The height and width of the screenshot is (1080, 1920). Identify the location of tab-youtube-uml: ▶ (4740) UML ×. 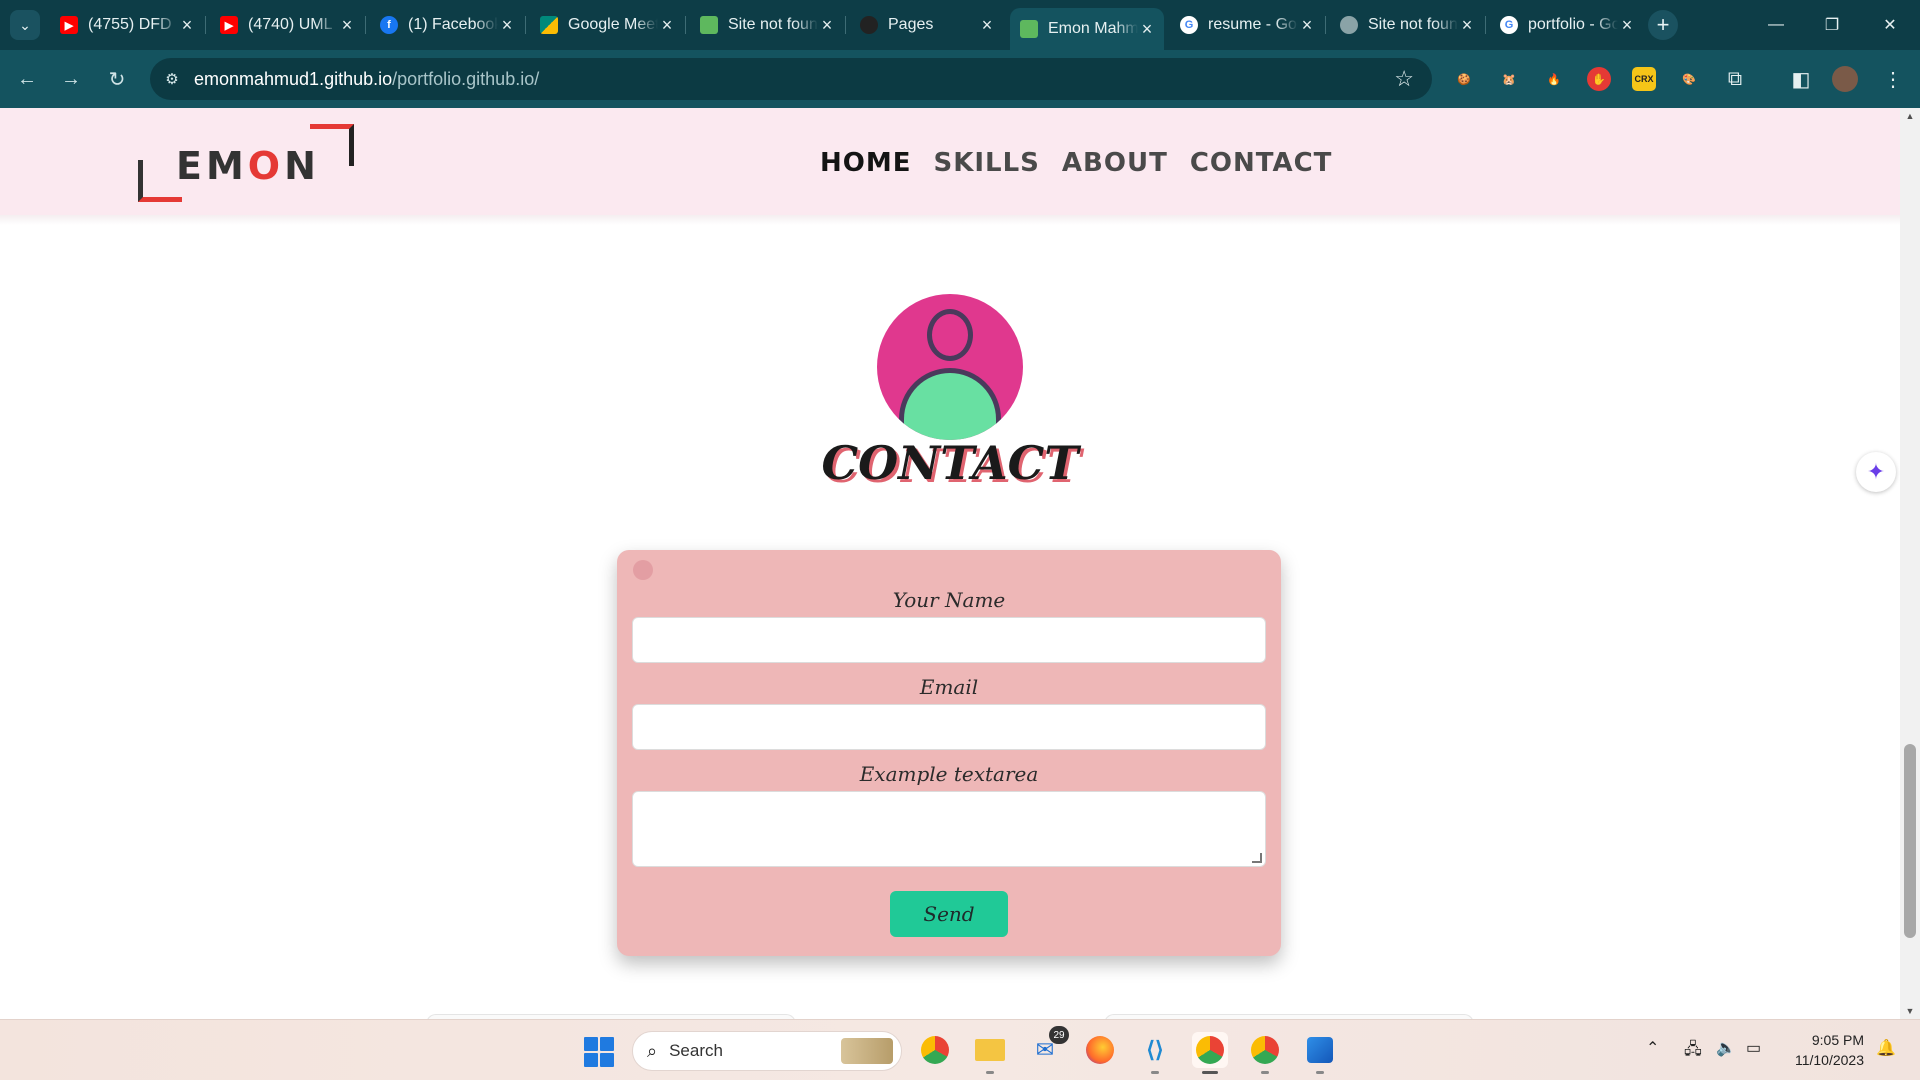
(287, 25).